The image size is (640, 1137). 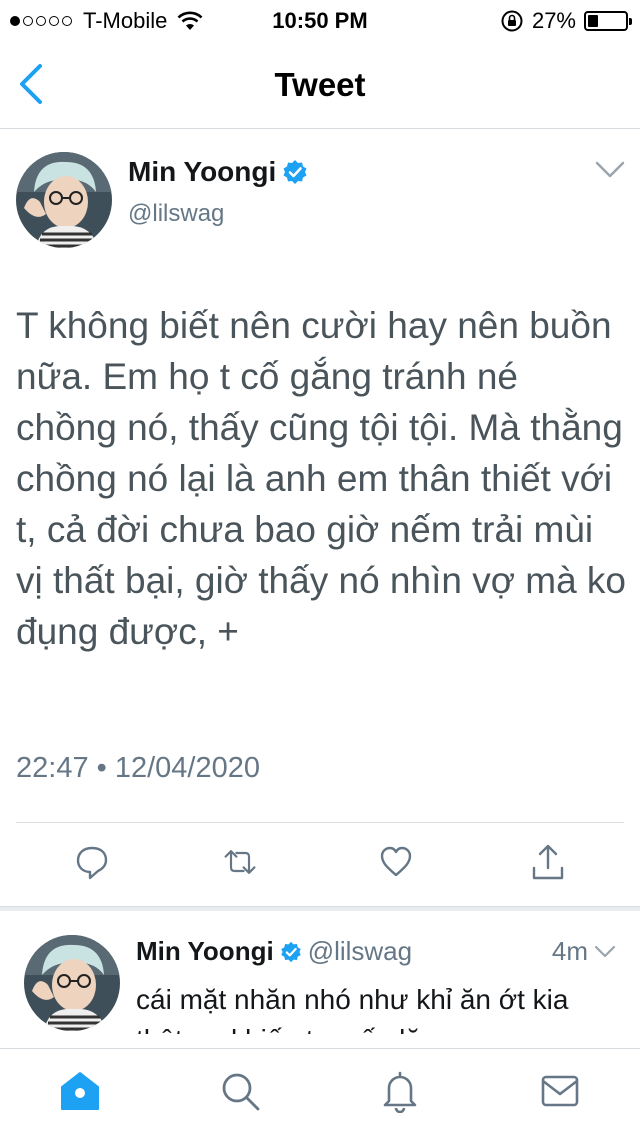 What do you see at coordinates (569, 951) in the screenshot?
I see `reply-time: 4m` at bounding box center [569, 951].